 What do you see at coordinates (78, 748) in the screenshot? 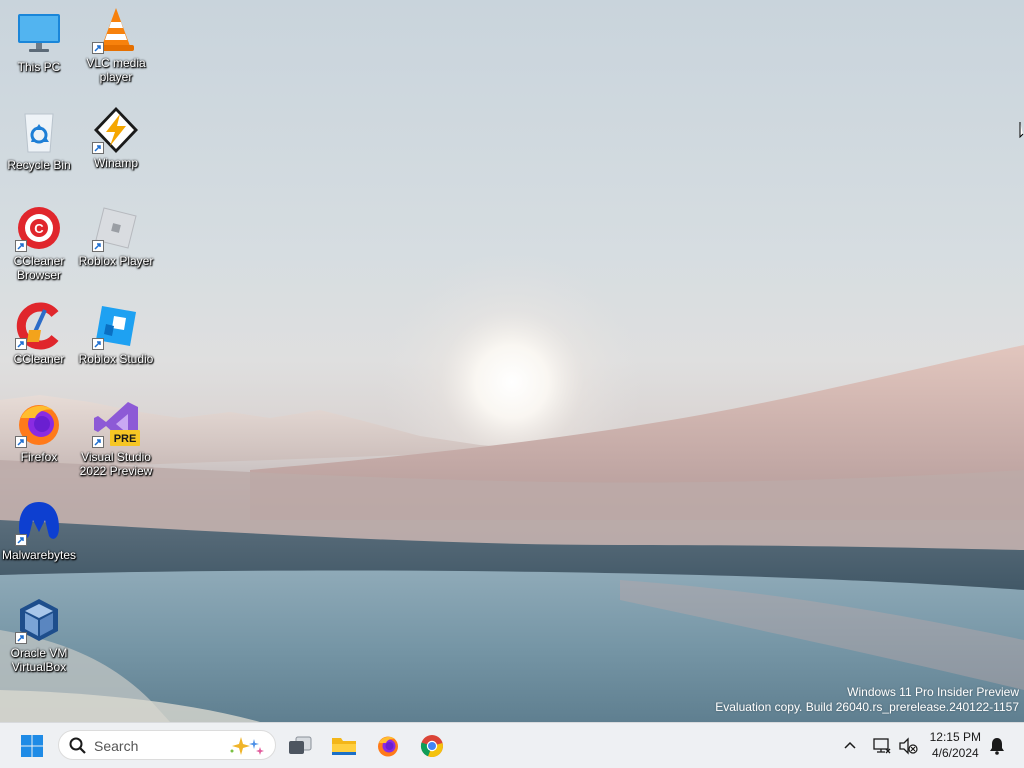
I see `search-icon` at bounding box center [78, 748].